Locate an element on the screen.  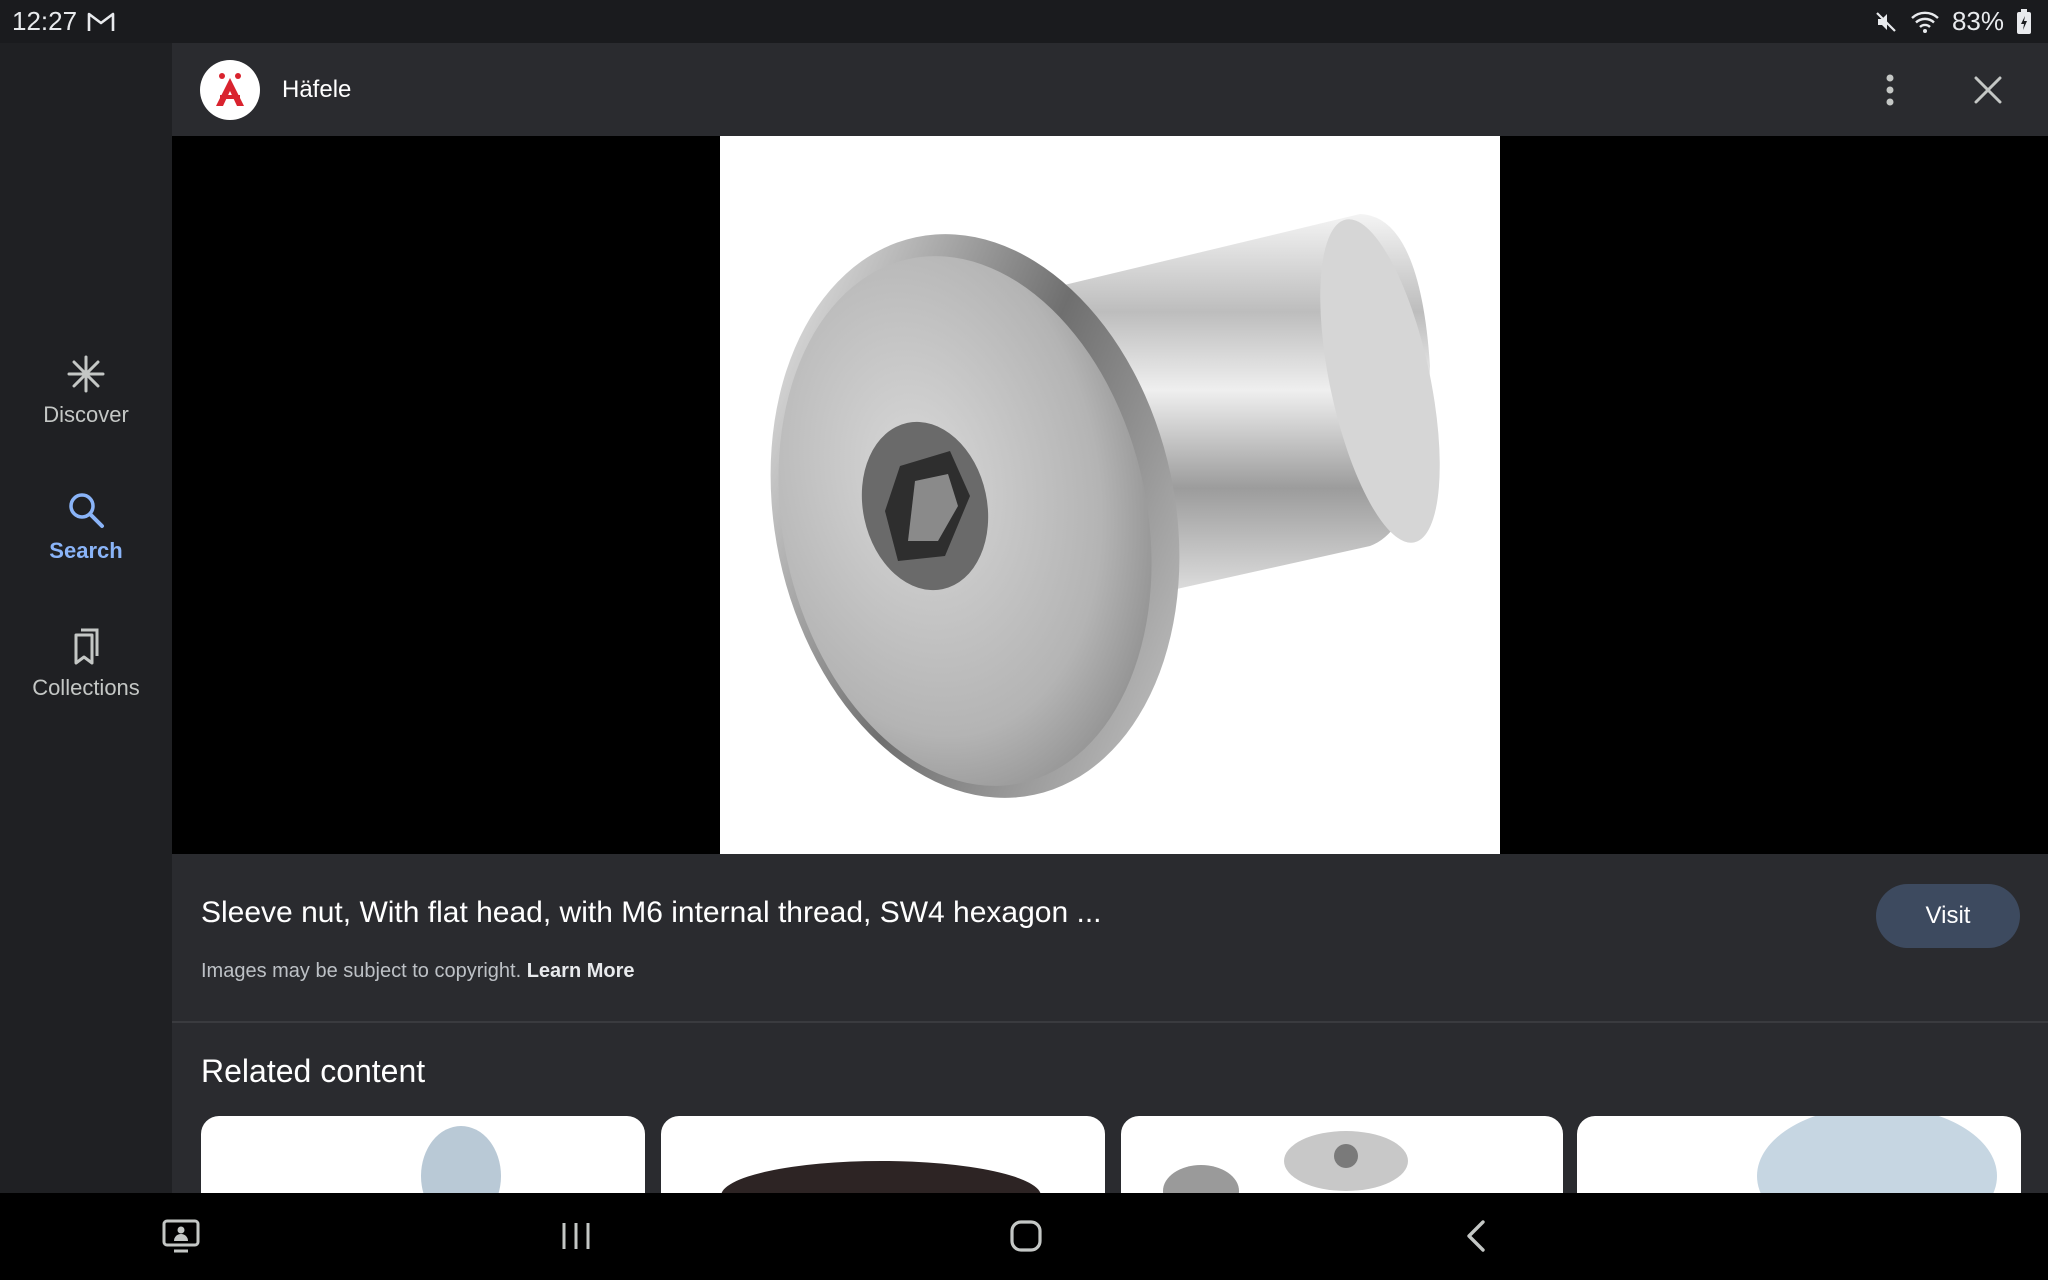
status-left: 12:27 is located at coordinates (63, 21).